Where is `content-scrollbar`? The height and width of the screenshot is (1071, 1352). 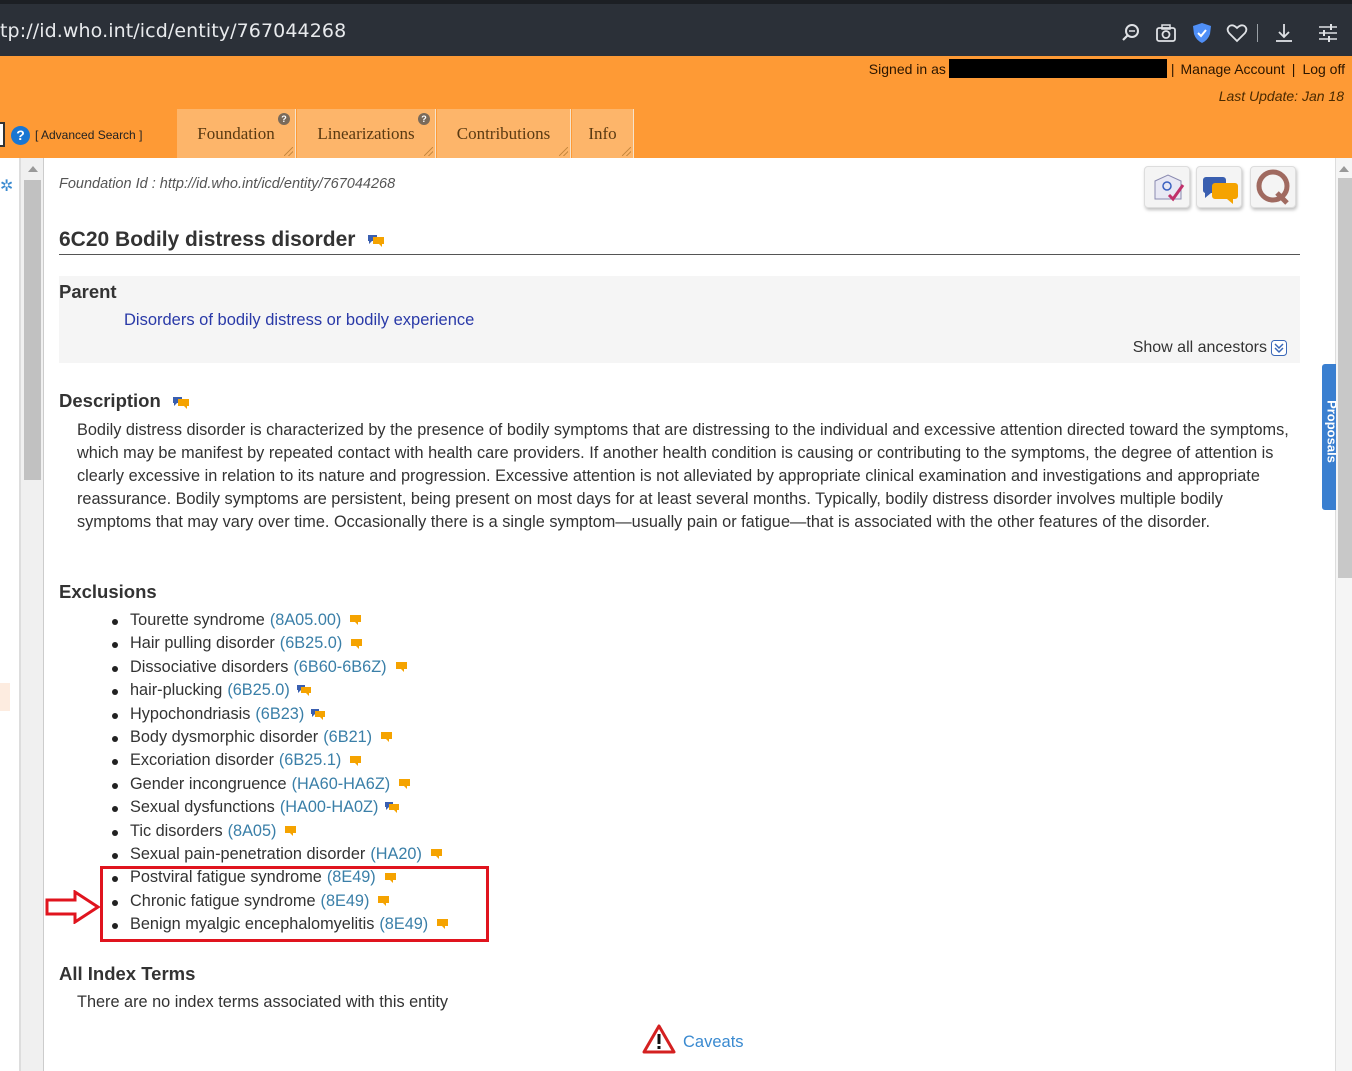 content-scrollbar is located at coordinates (1343, 614).